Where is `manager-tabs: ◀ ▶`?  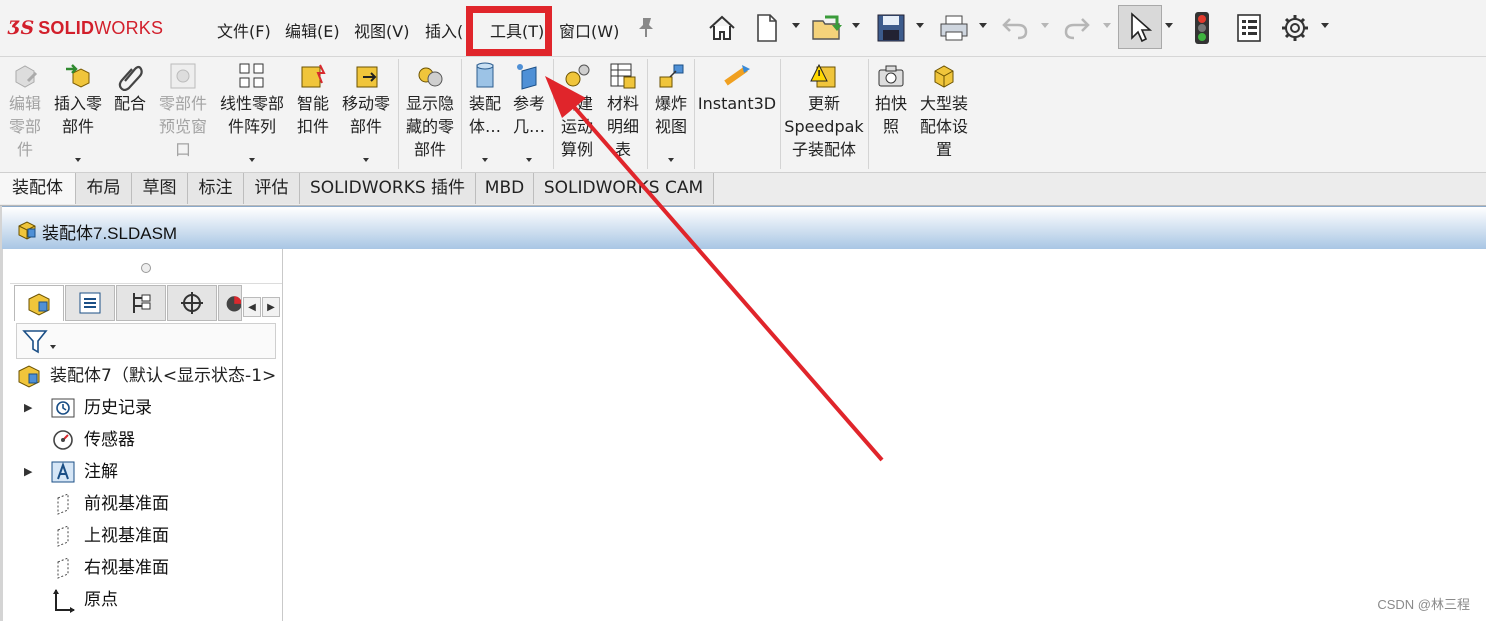
manager-tabs: ◀ ▶ is located at coordinates (148, 303).